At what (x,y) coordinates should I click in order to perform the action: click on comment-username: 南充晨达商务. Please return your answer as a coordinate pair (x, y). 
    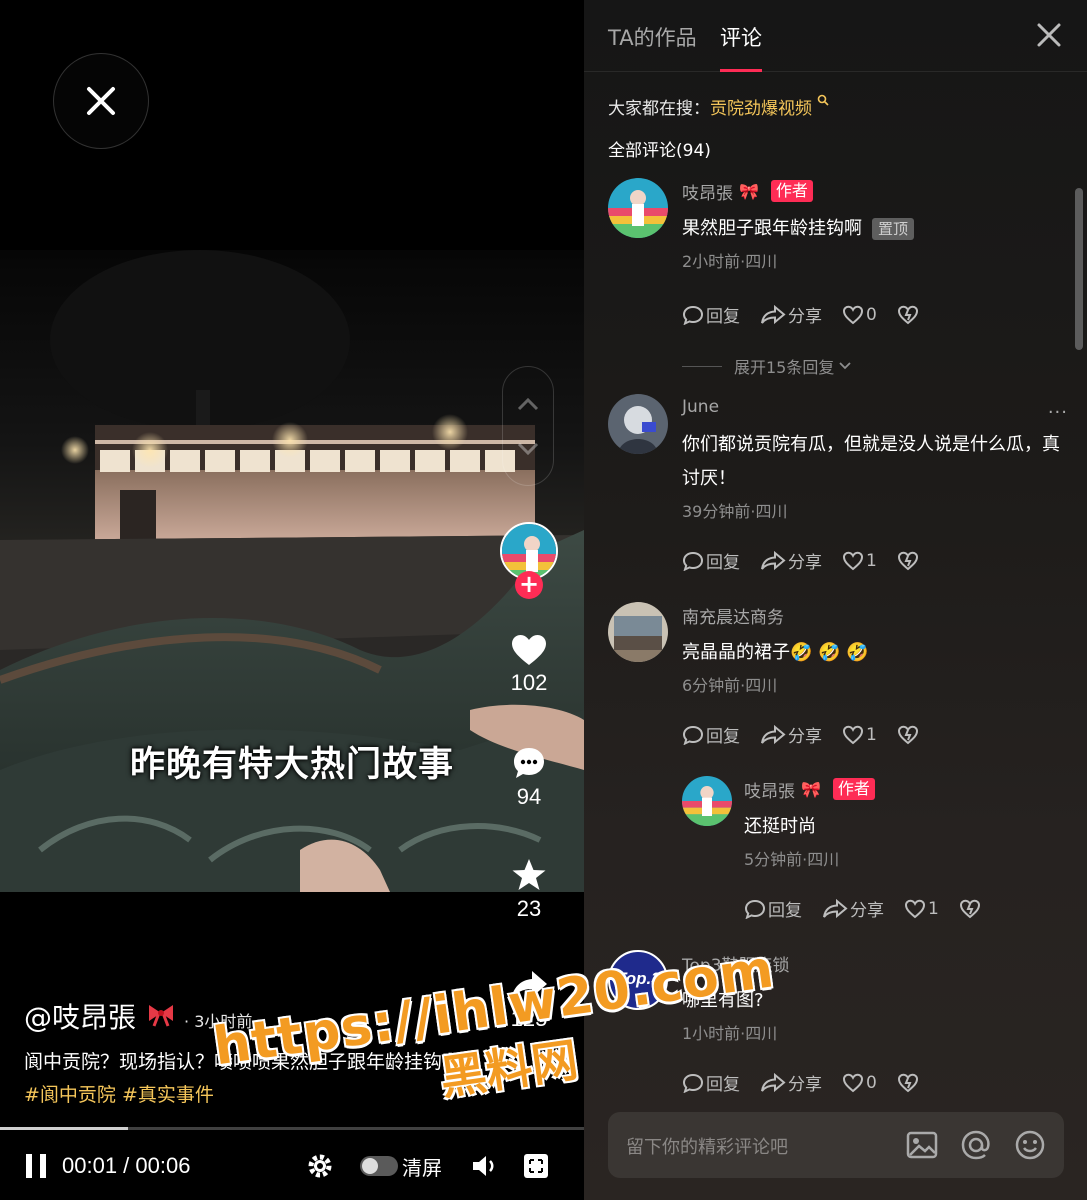
    Looking at the image, I should click on (733, 615).